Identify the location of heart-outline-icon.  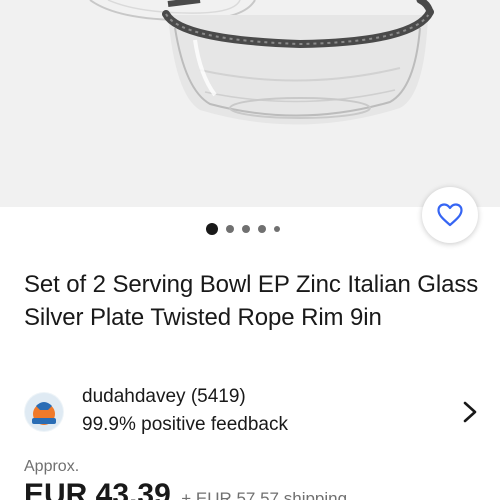
(450, 215).